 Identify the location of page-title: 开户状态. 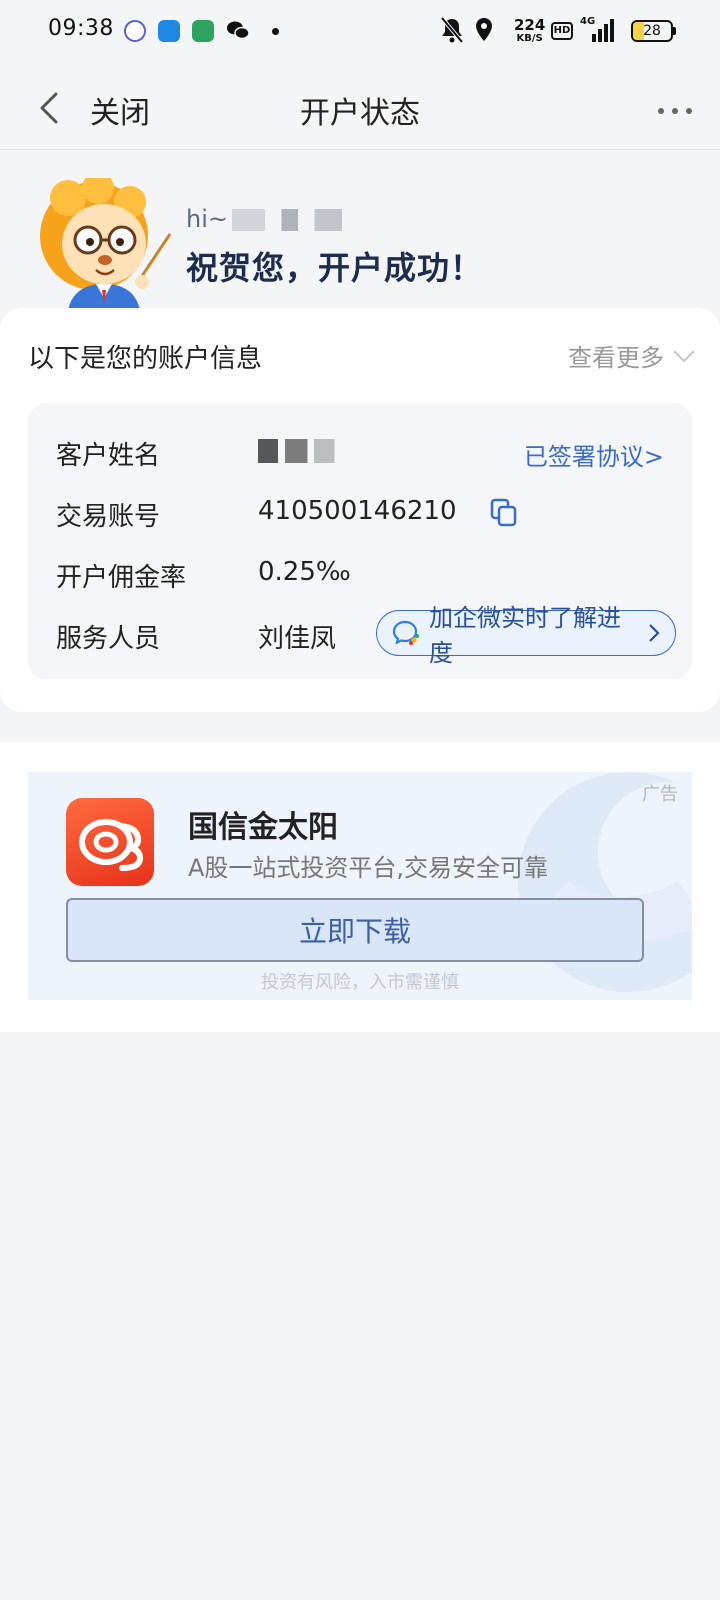
(360, 113).